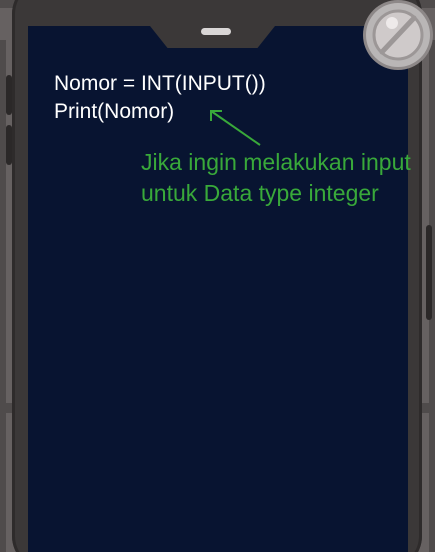 The height and width of the screenshot is (552, 435). I want to click on magnifier-button, so click(398, 35).